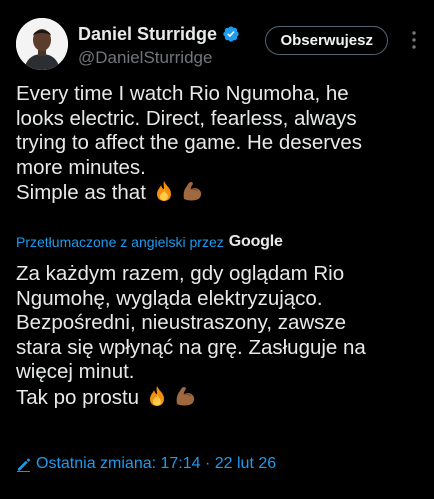 This screenshot has width=434, height=499. I want to click on tweet-line-text: Simple as that, so click(81, 192).